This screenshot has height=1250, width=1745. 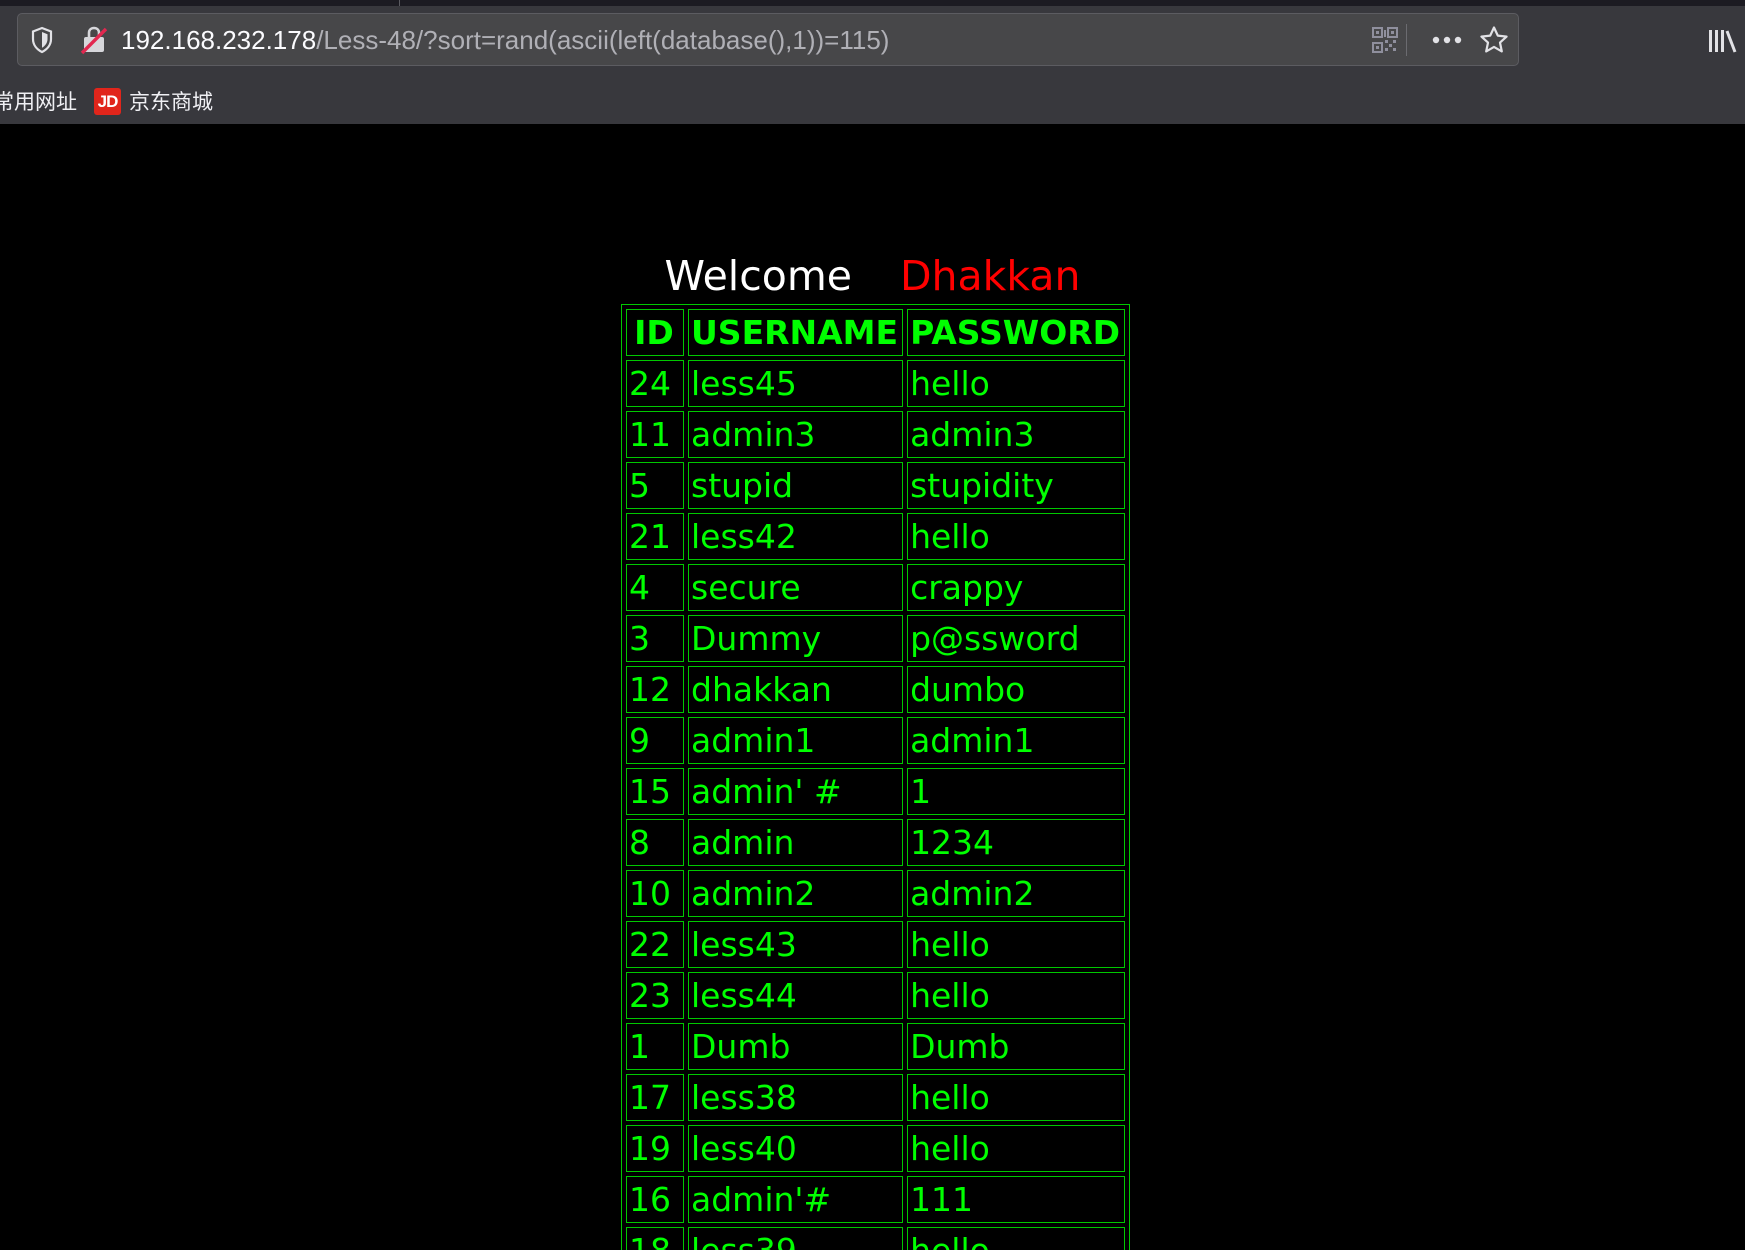 What do you see at coordinates (796, 485) in the screenshot?
I see `cell-username: stupid` at bounding box center [796, 485].